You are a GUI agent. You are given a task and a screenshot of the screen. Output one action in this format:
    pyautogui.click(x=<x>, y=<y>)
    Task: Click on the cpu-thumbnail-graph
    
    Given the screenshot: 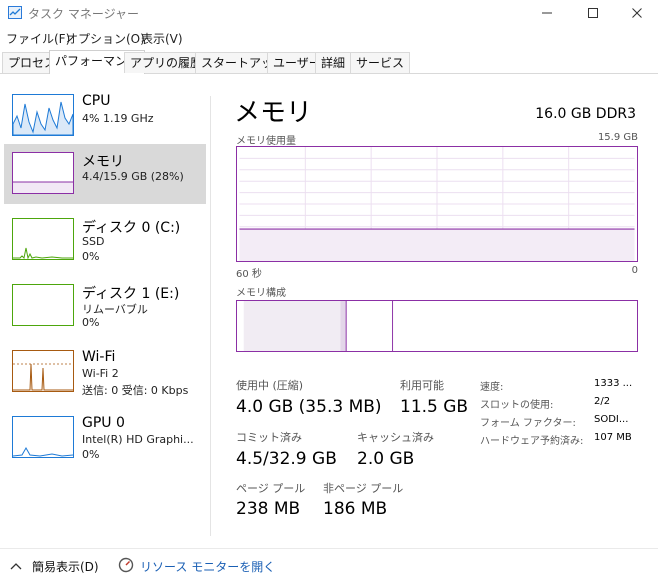 What is the action you would take?
    pyautogui.click(x=43, y=115)
    